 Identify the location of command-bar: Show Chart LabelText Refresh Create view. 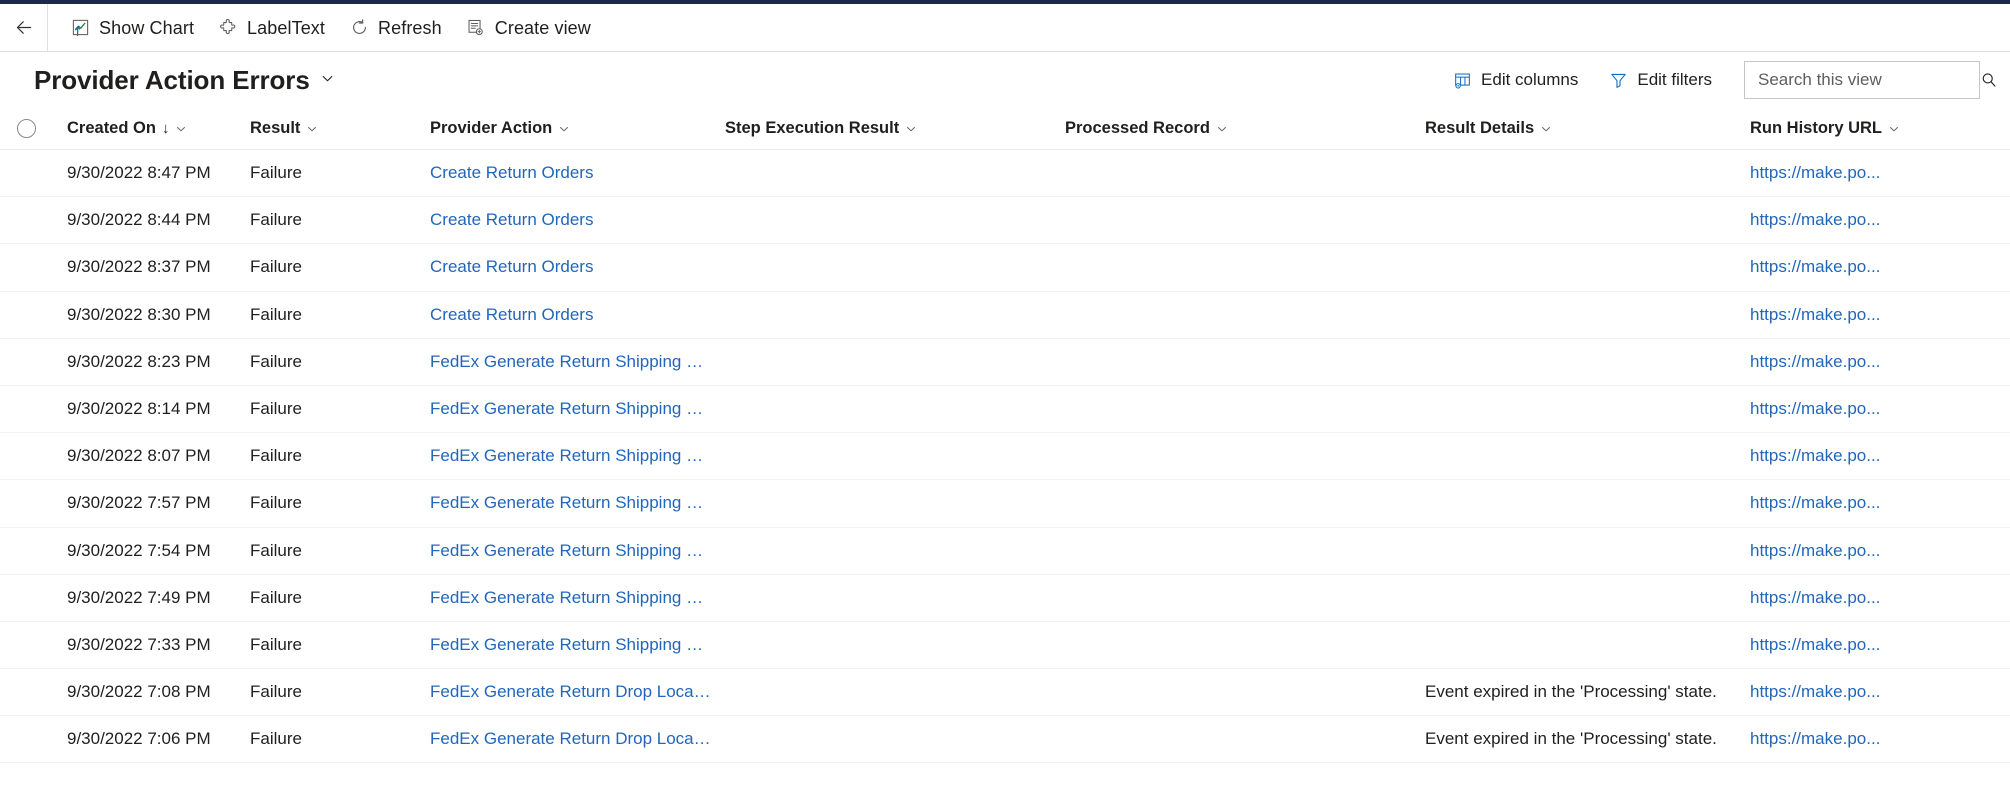
(1005, 28).